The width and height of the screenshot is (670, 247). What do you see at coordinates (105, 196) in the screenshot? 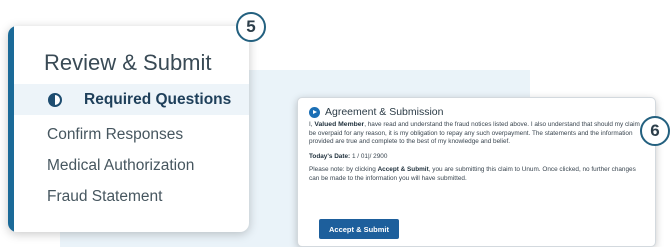
I see `nav-item-label: Fraud Statement` at bounding box center [105, 196].